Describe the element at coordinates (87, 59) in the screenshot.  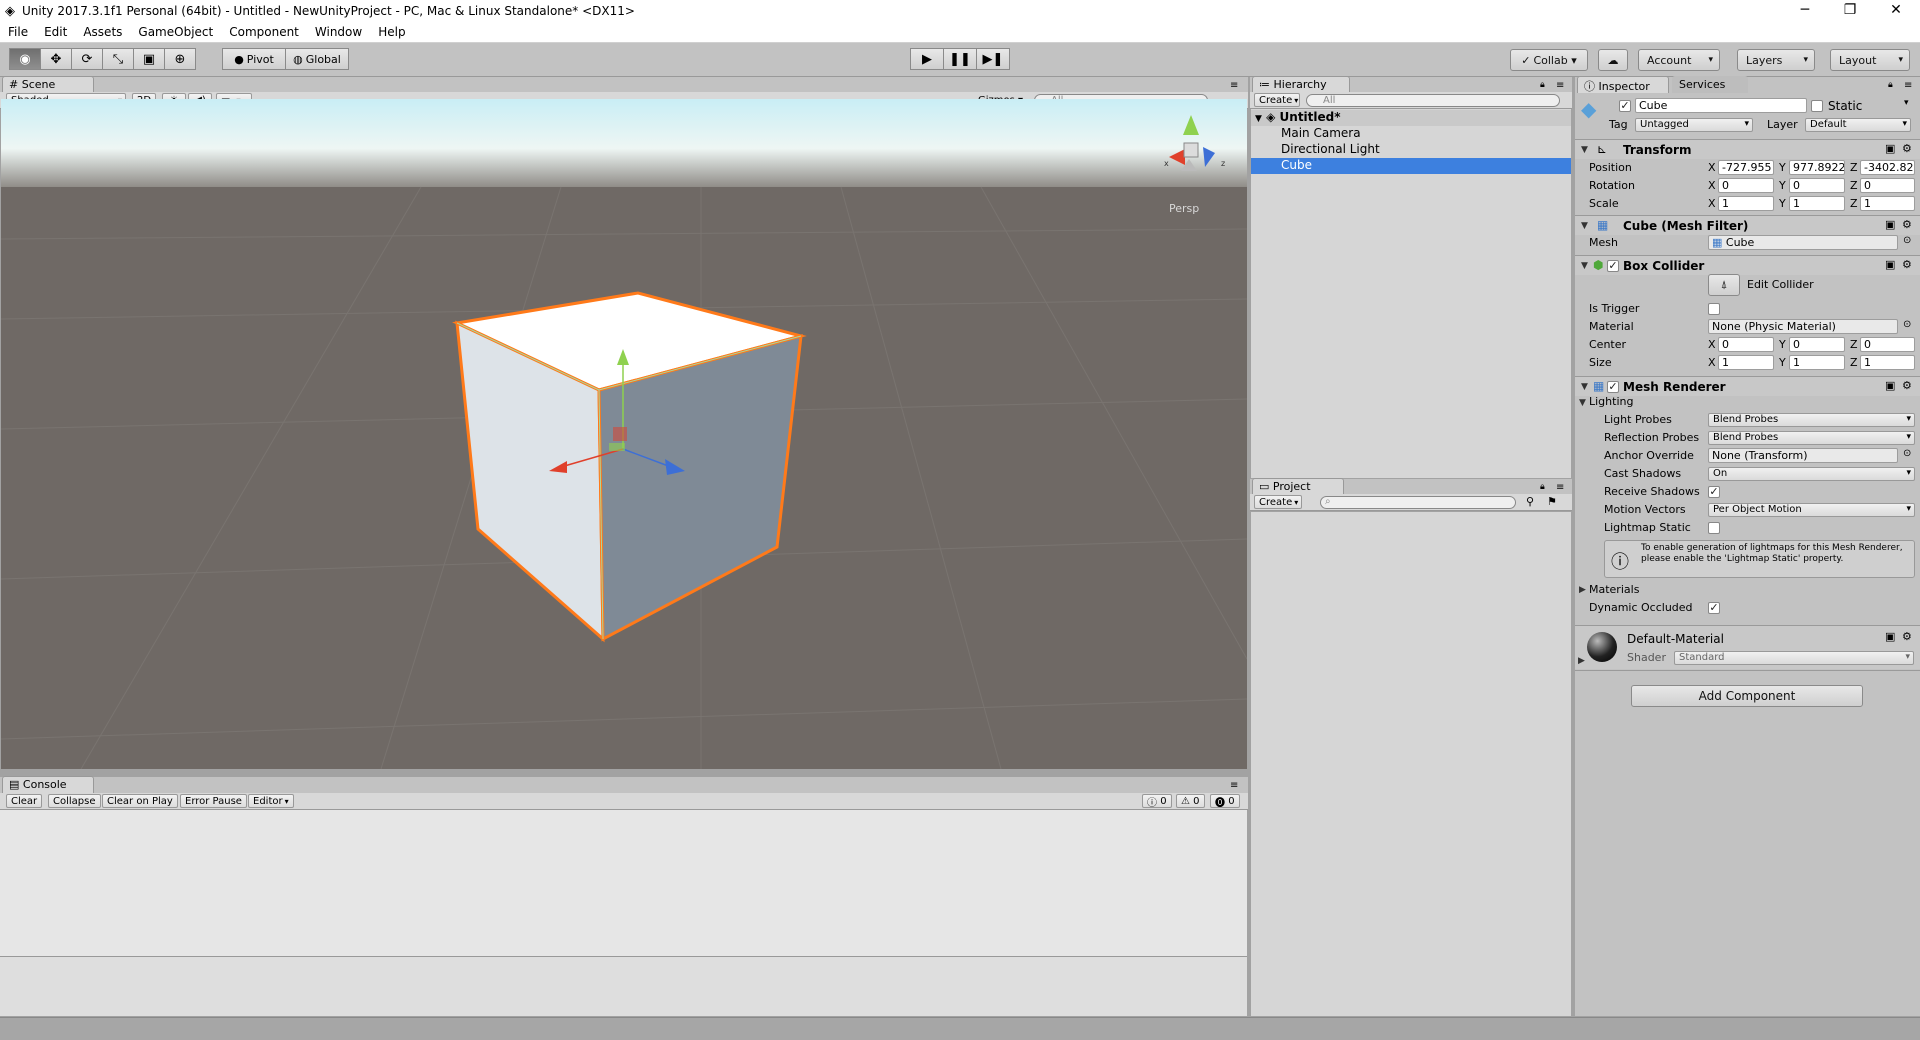
I see `rotate-tool-button: ⟳` at that location.